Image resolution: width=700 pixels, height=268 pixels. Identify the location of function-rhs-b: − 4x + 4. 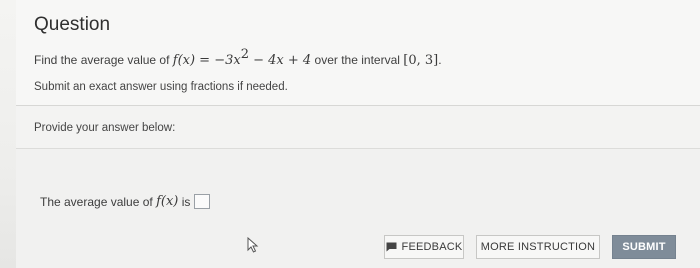
(280, 60).